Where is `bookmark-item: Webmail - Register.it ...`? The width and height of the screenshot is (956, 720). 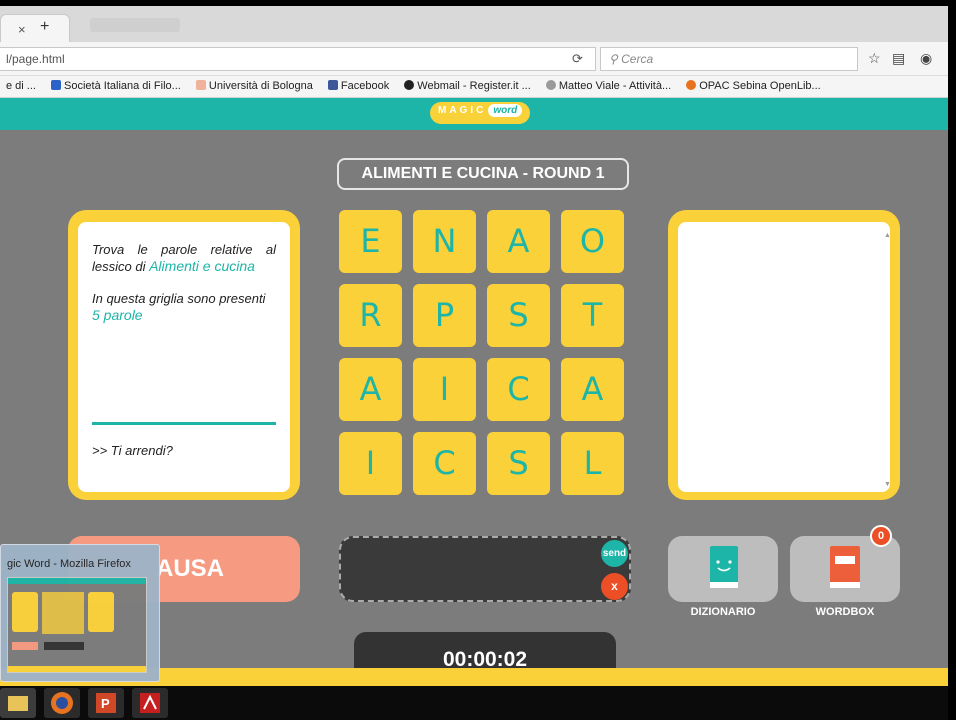 bookmark-item: Webmail - Register.it ... is located at coordinates (467, 84).